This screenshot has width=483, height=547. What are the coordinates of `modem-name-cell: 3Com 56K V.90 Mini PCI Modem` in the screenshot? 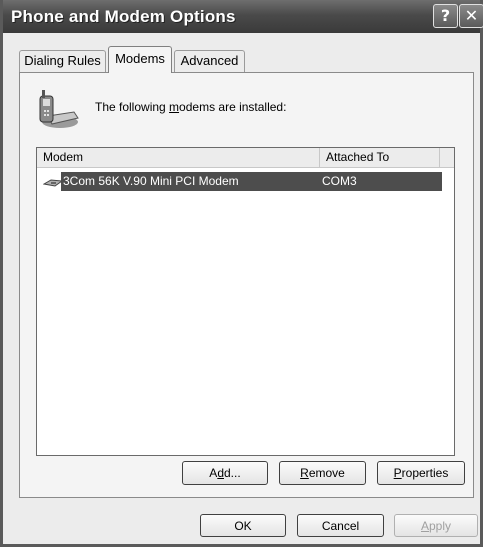 It's located at (151, 181).